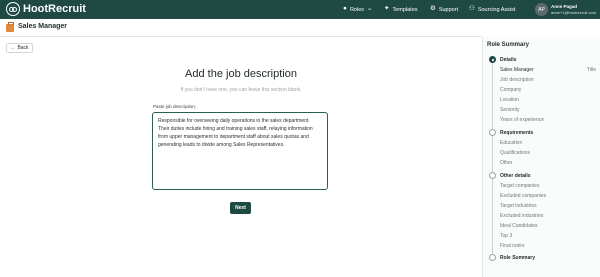  I want to click on nav-roles-label: Roles, so click(356, 9).